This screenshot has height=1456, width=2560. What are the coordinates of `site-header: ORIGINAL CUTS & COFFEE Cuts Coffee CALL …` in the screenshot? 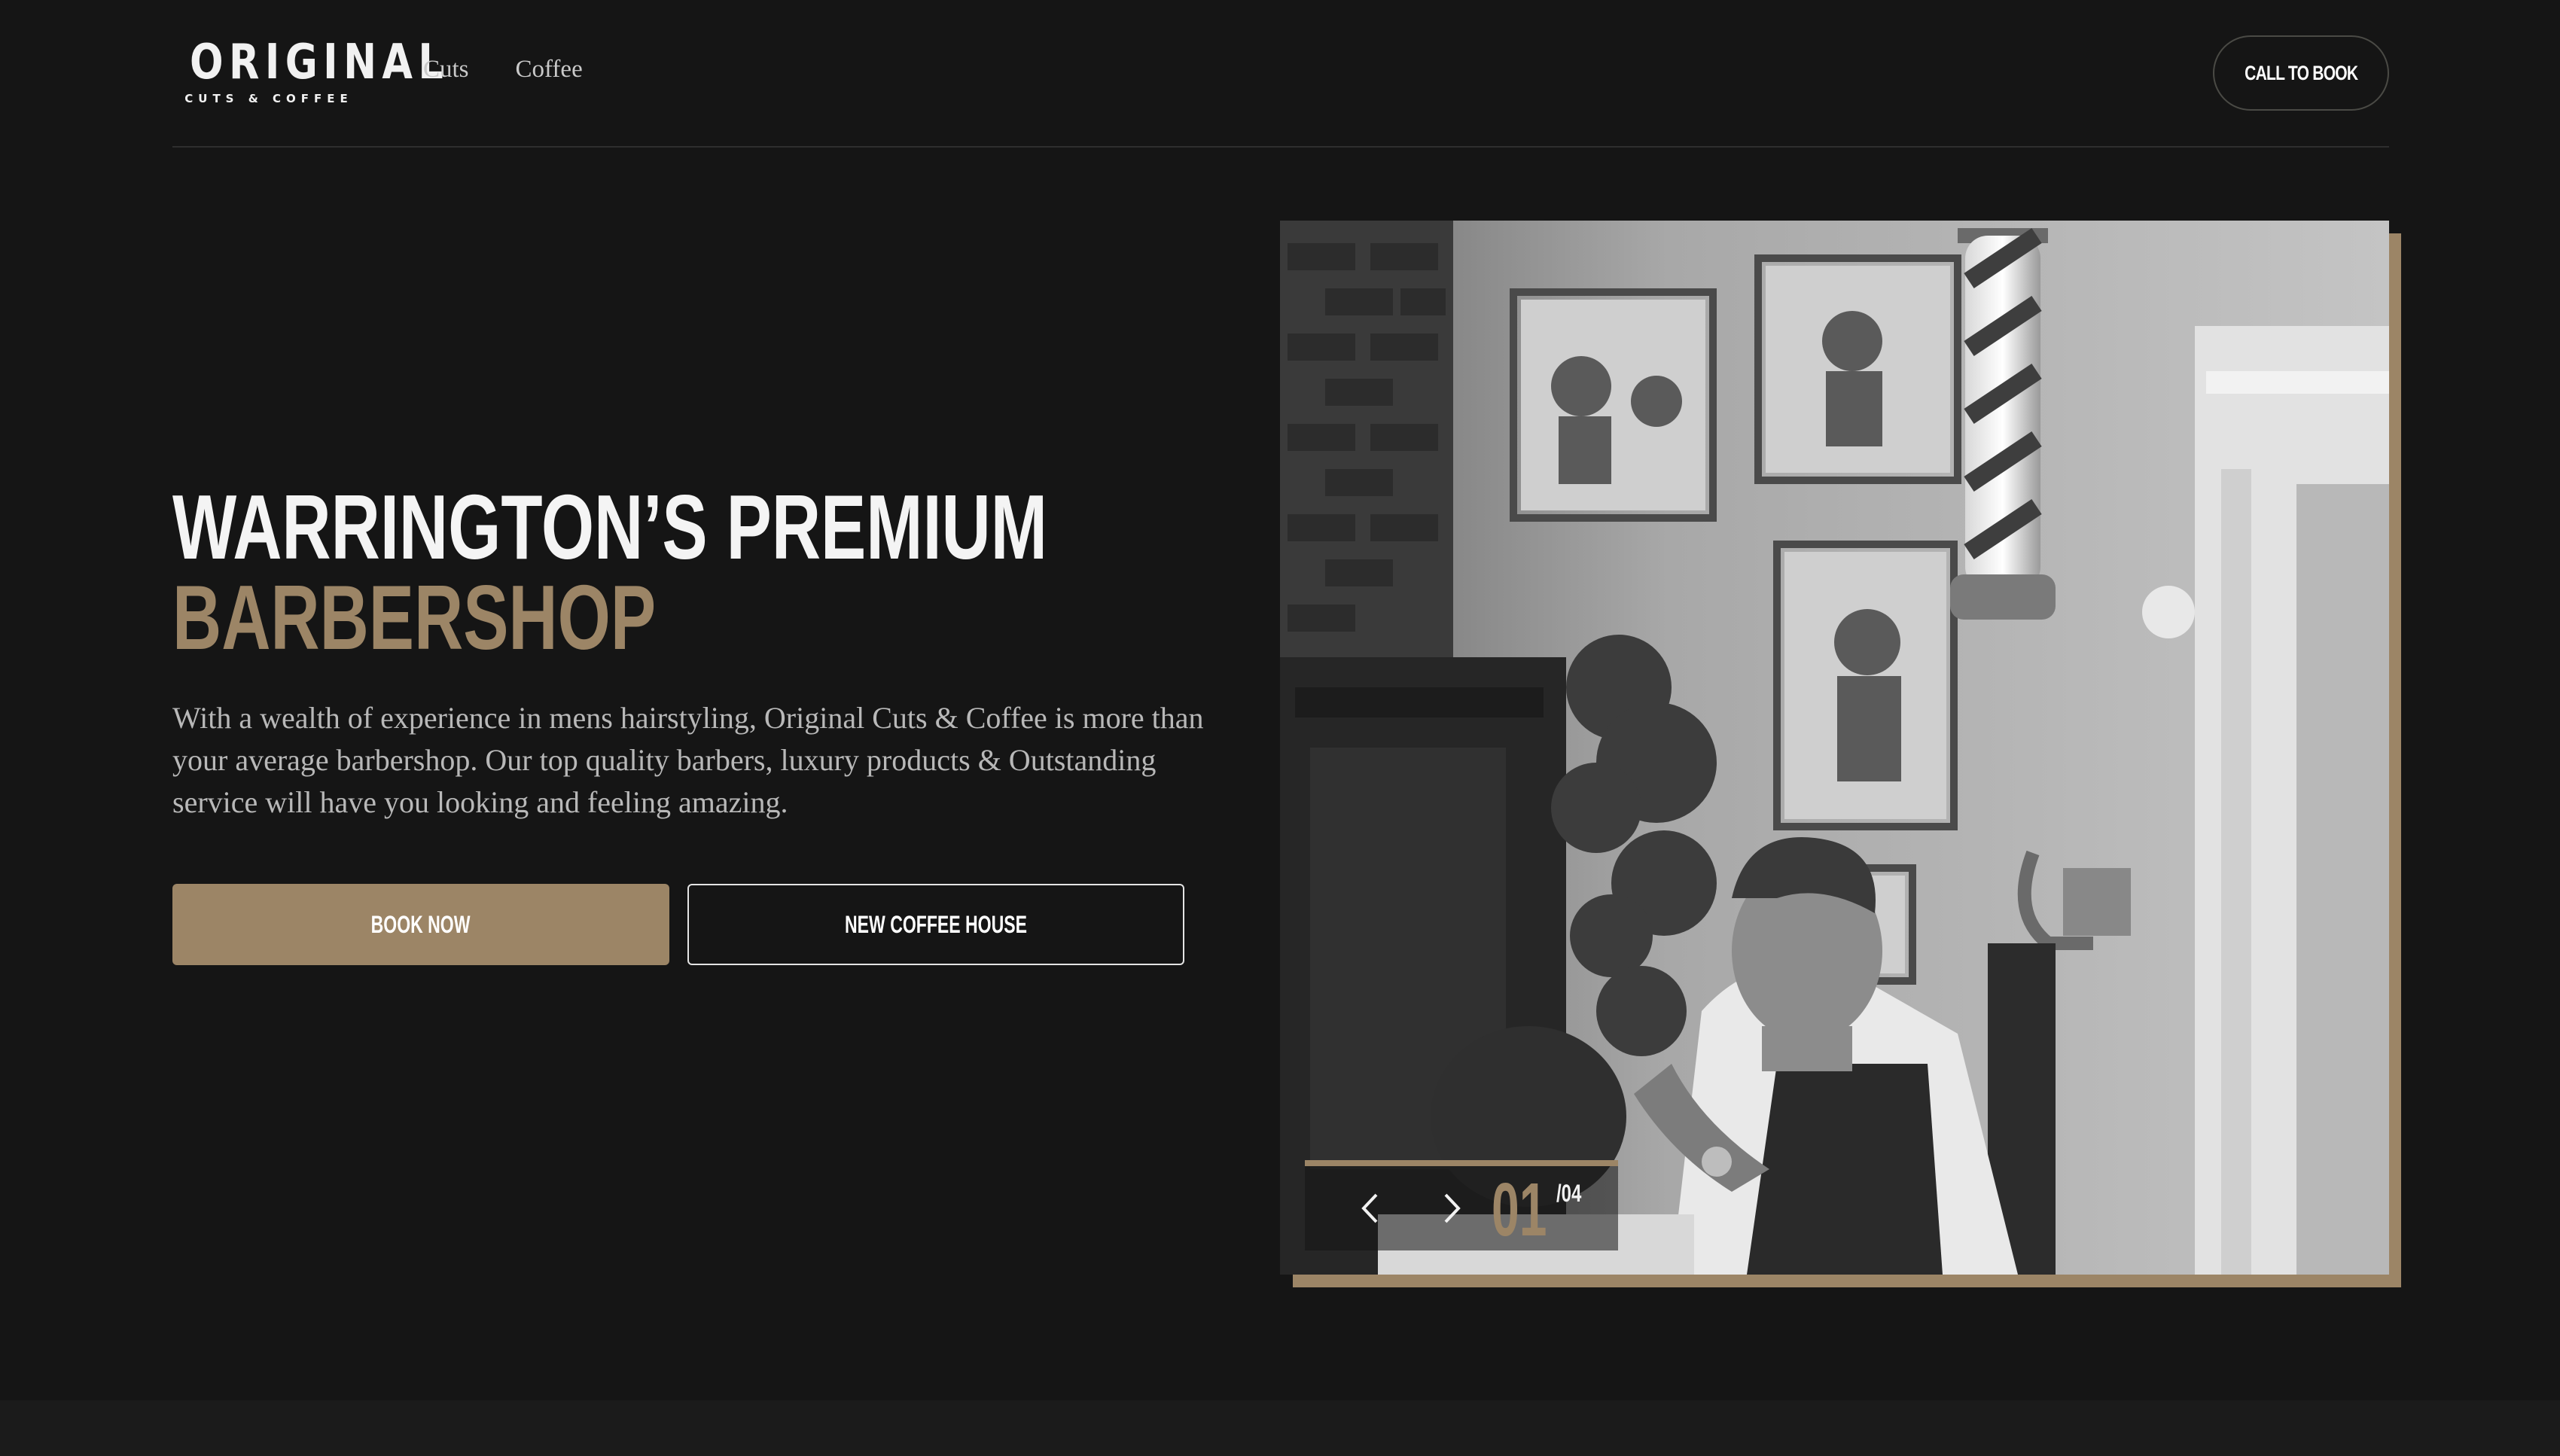 It's located at (1280, 74).